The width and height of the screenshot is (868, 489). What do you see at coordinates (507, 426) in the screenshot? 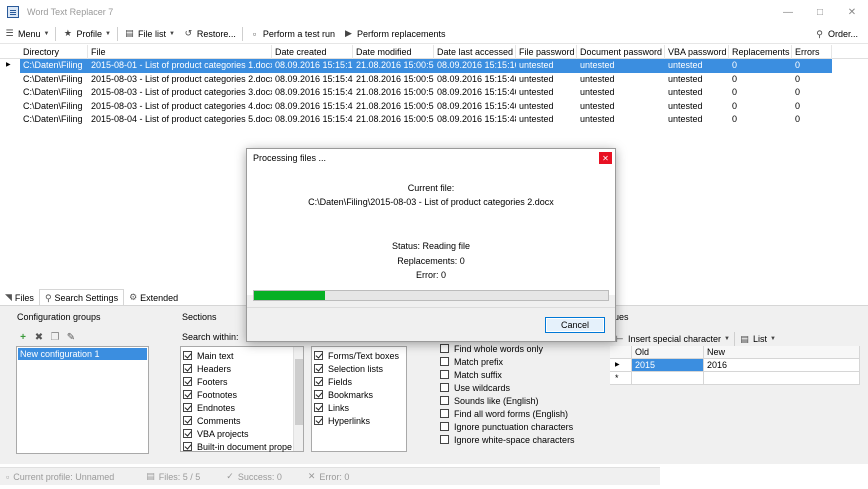
I see `checkbox-item: Ignore punctuation characters` at bounding box center [507, 426].